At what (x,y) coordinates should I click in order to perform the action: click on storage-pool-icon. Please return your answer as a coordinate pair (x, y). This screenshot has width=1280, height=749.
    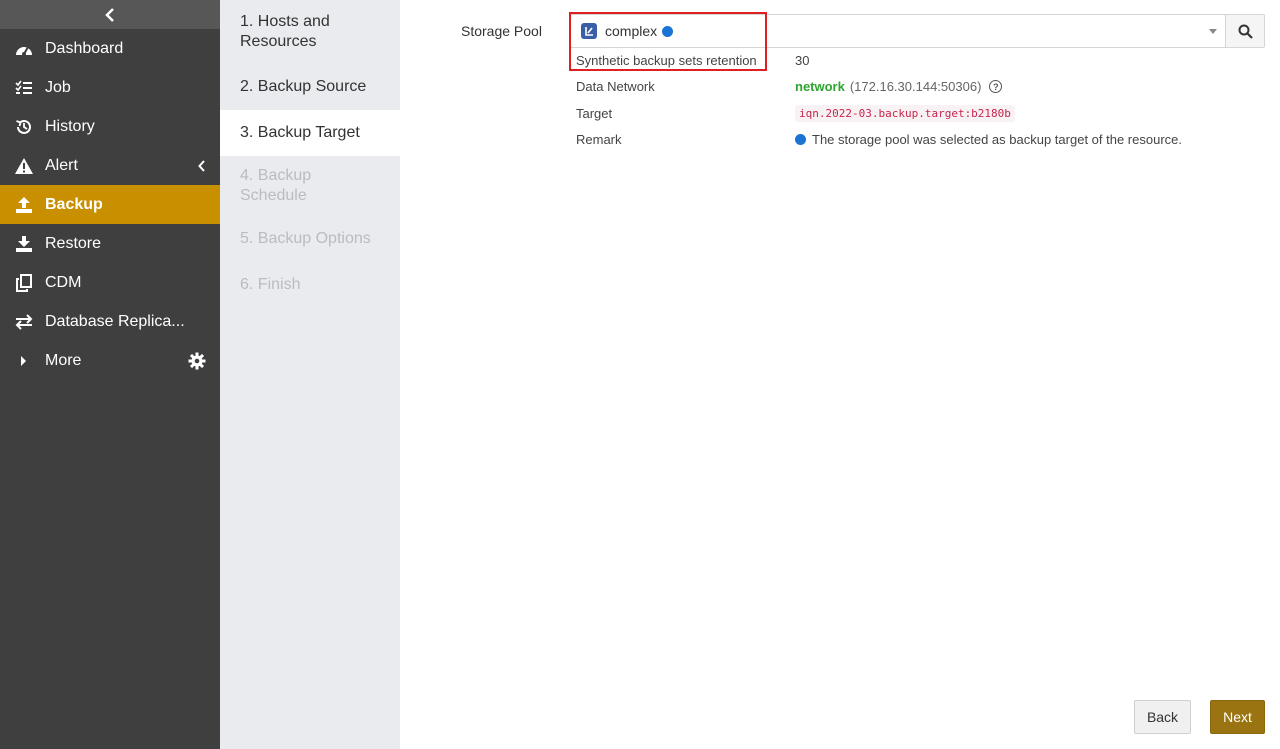
    Looking at the image, I should click on (589, 31).